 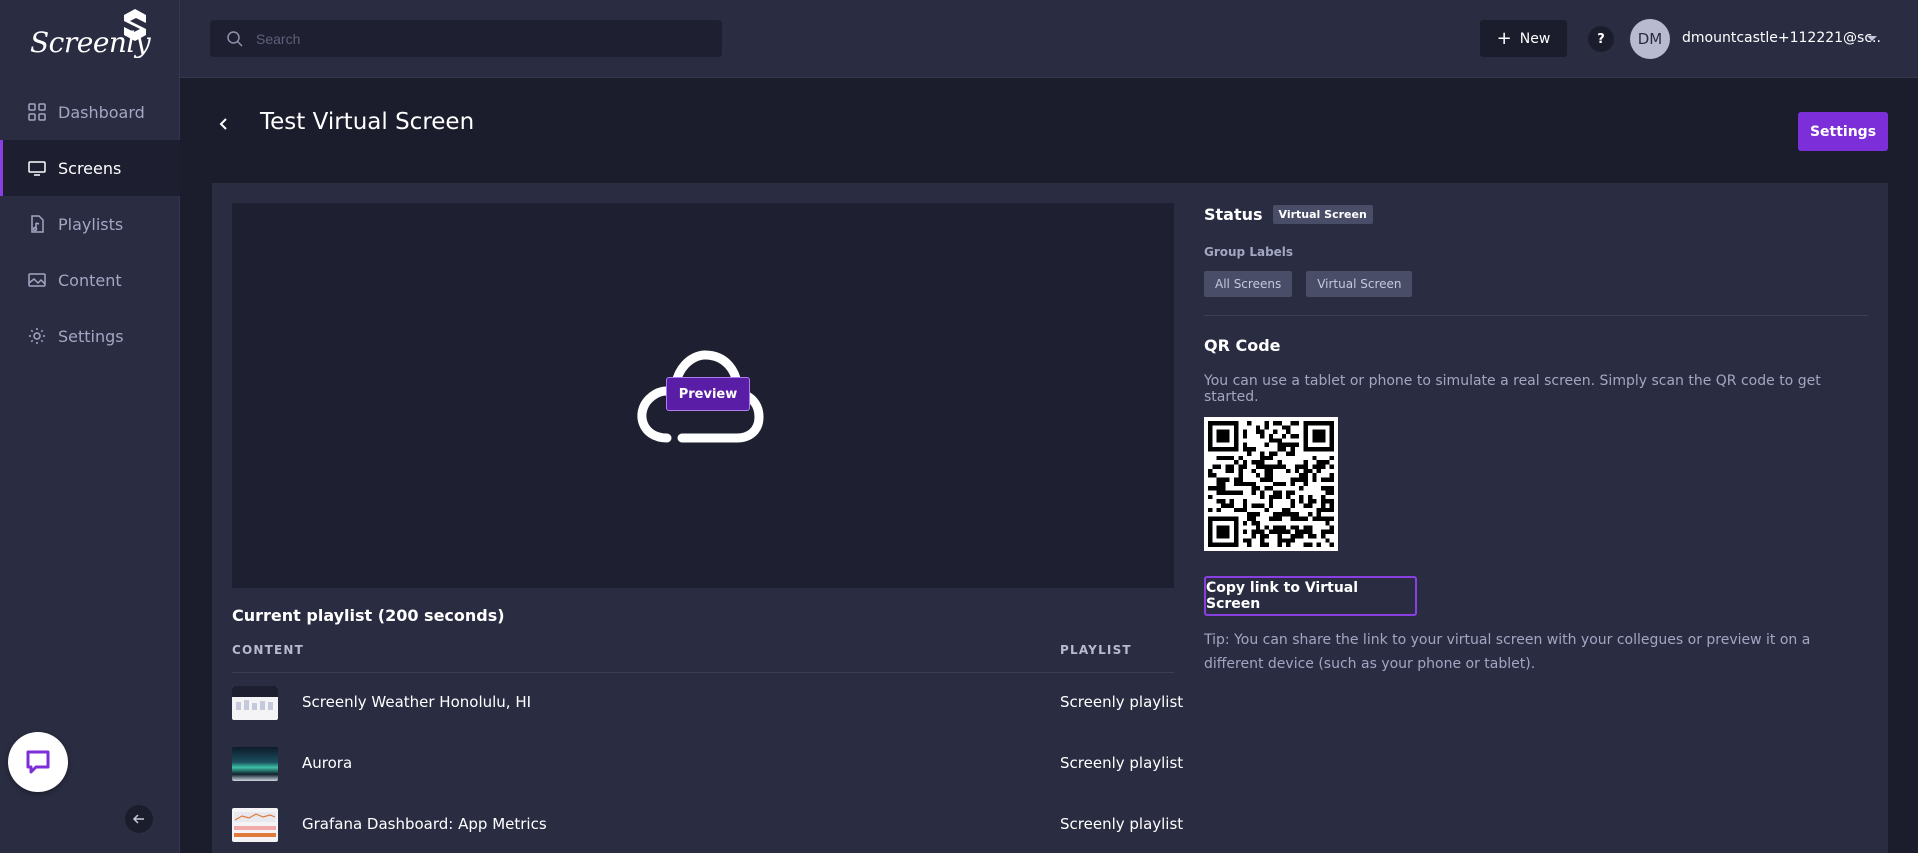 I want to click on help-button: ?, so click(x=1601, y=39).